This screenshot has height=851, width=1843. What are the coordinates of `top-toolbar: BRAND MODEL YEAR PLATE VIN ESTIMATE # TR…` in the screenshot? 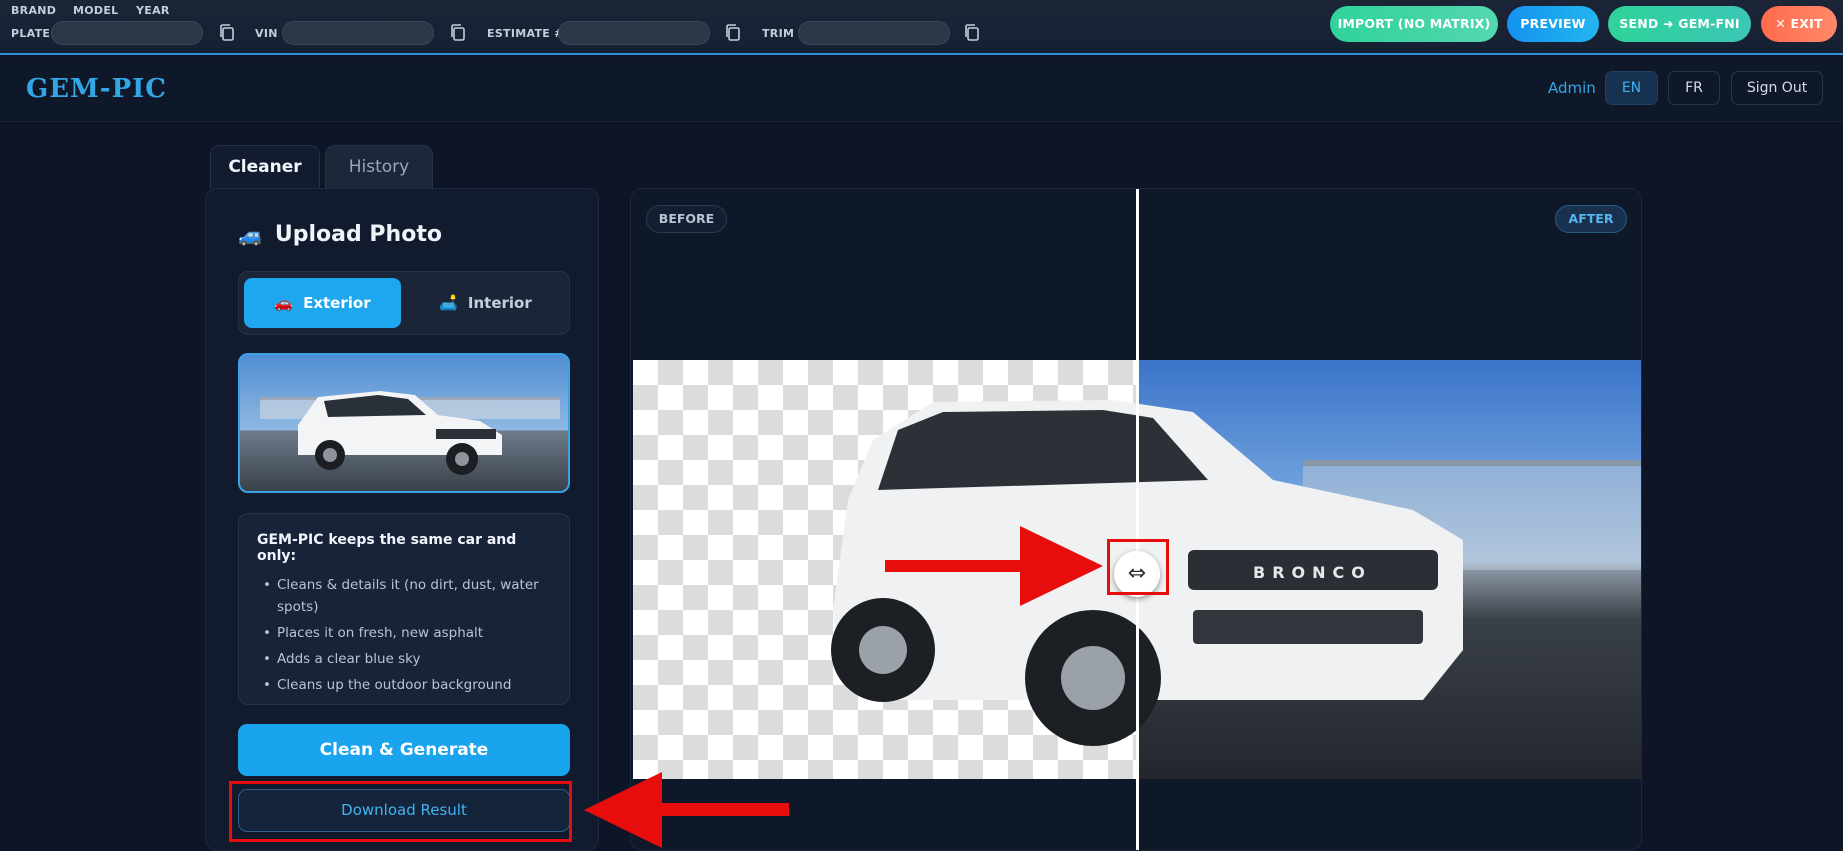 It's located at (921, 27).